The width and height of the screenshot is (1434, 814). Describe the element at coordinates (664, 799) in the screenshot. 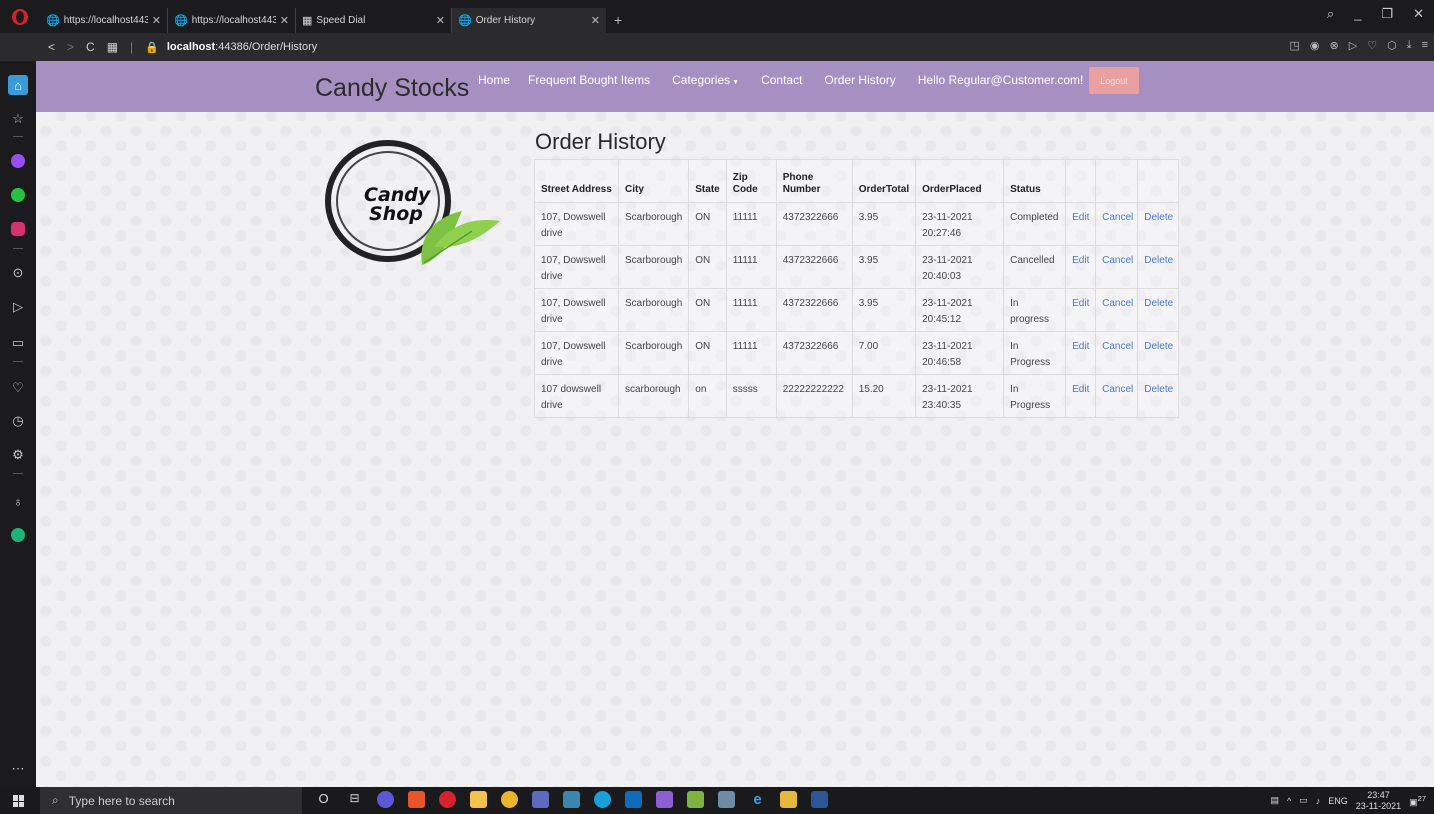

I see `visual-studio-icon` at that location.